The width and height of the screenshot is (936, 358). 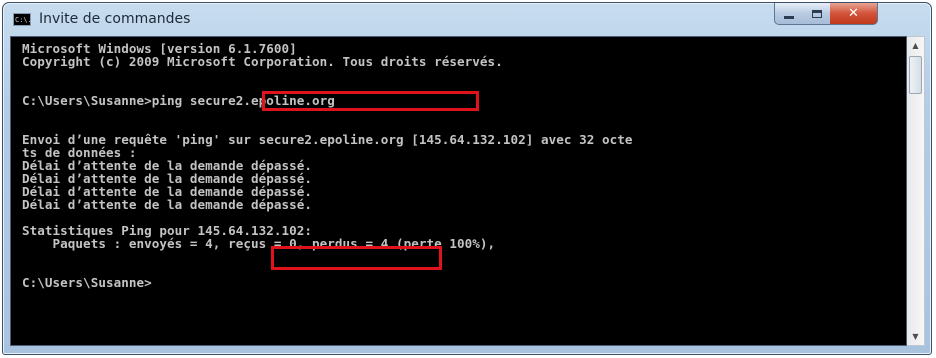 I want to click on title-bar: C:\. Invite de commandes ✕, so click(x=467, y=20).